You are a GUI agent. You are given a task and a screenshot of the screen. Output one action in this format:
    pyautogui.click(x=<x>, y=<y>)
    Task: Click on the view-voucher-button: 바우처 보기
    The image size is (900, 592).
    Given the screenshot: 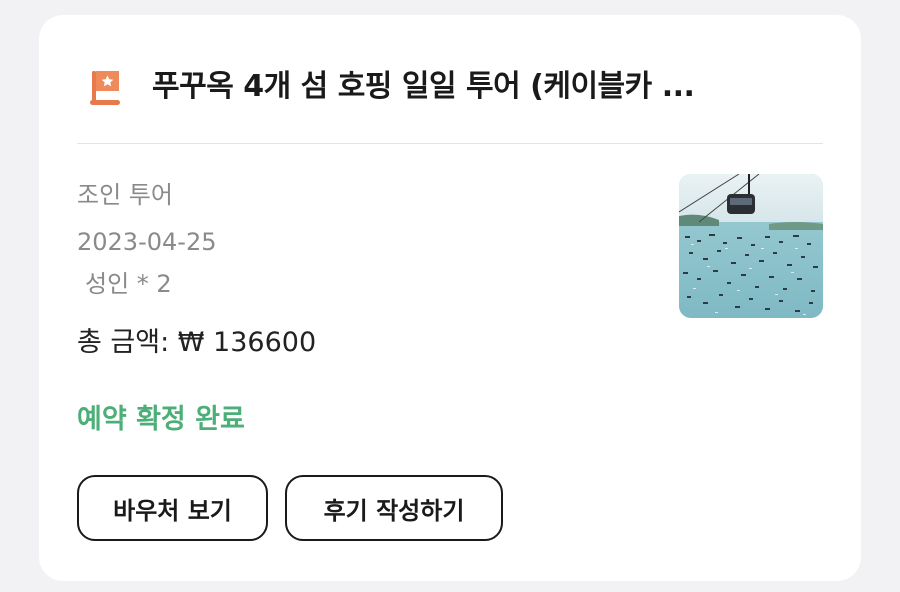 What is the action you would take?
    pyautogui.click(x=172, y=508)
    